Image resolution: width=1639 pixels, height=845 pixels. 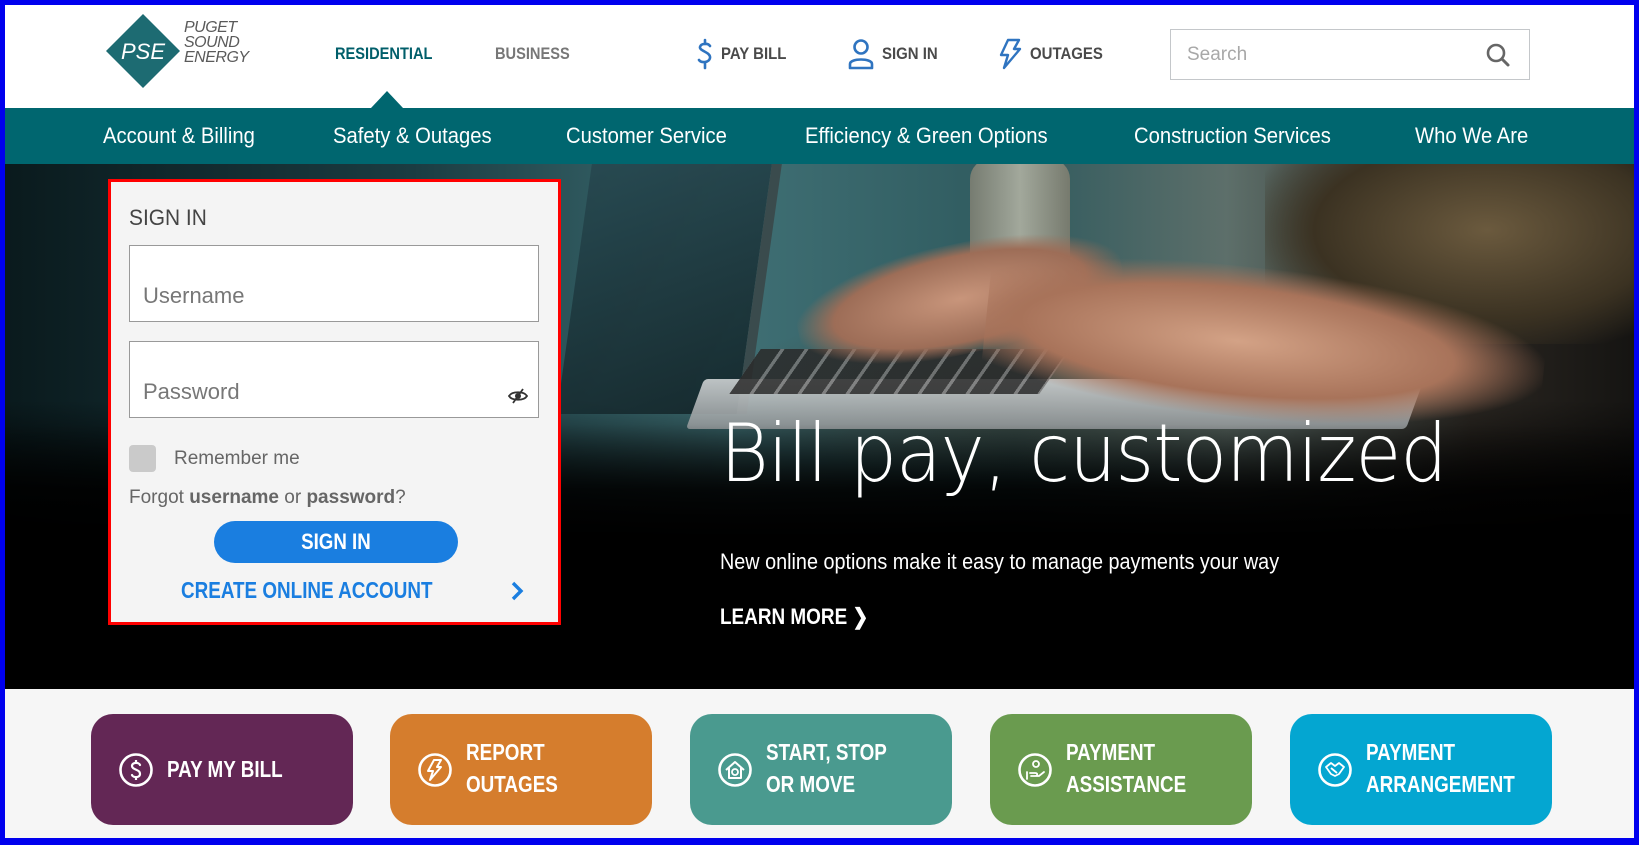 I want to click on pay-bill-link: PAY BILL, so click(x=746, y=54).